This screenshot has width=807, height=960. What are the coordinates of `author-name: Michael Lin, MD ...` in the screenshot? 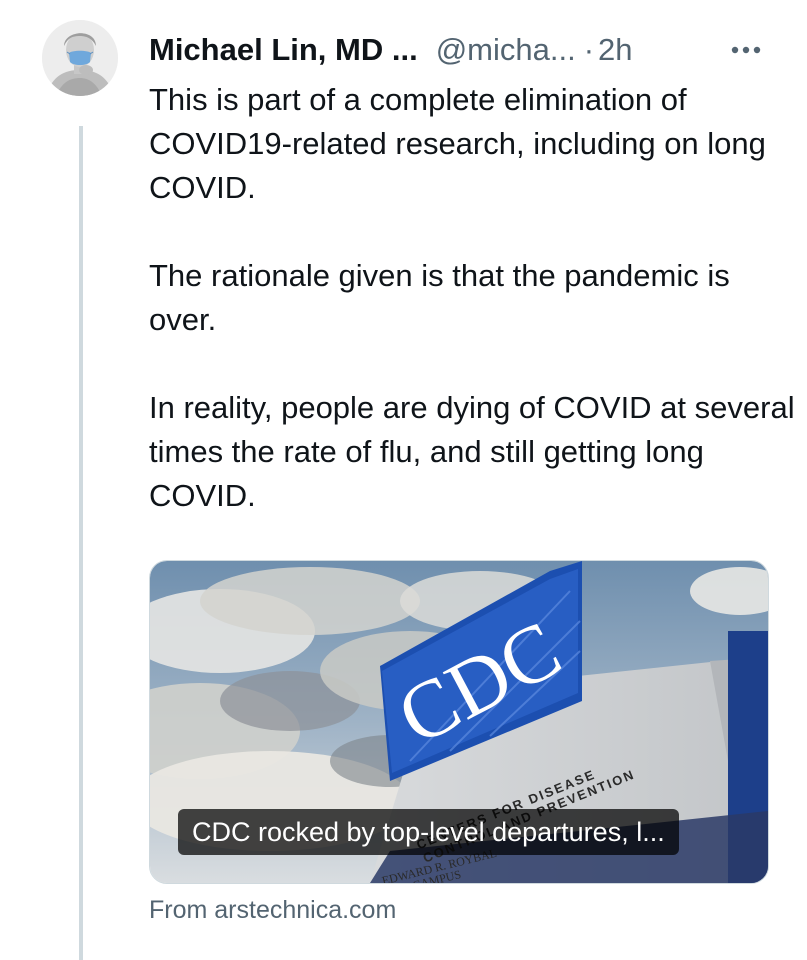 It's located at (283, 50).